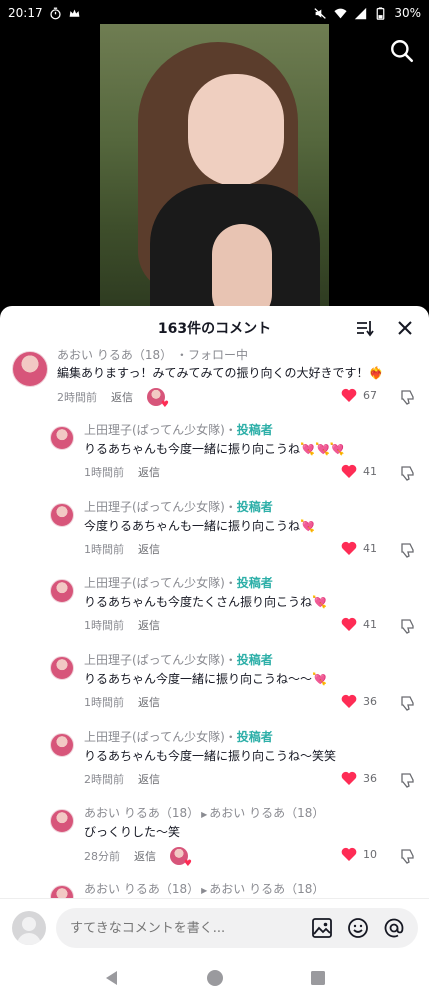 The image size is (429, 1000). What do you see at coordinates (359, 395) in the screenshot?
I see `like-button: 67` at bounding box center [359, 395].